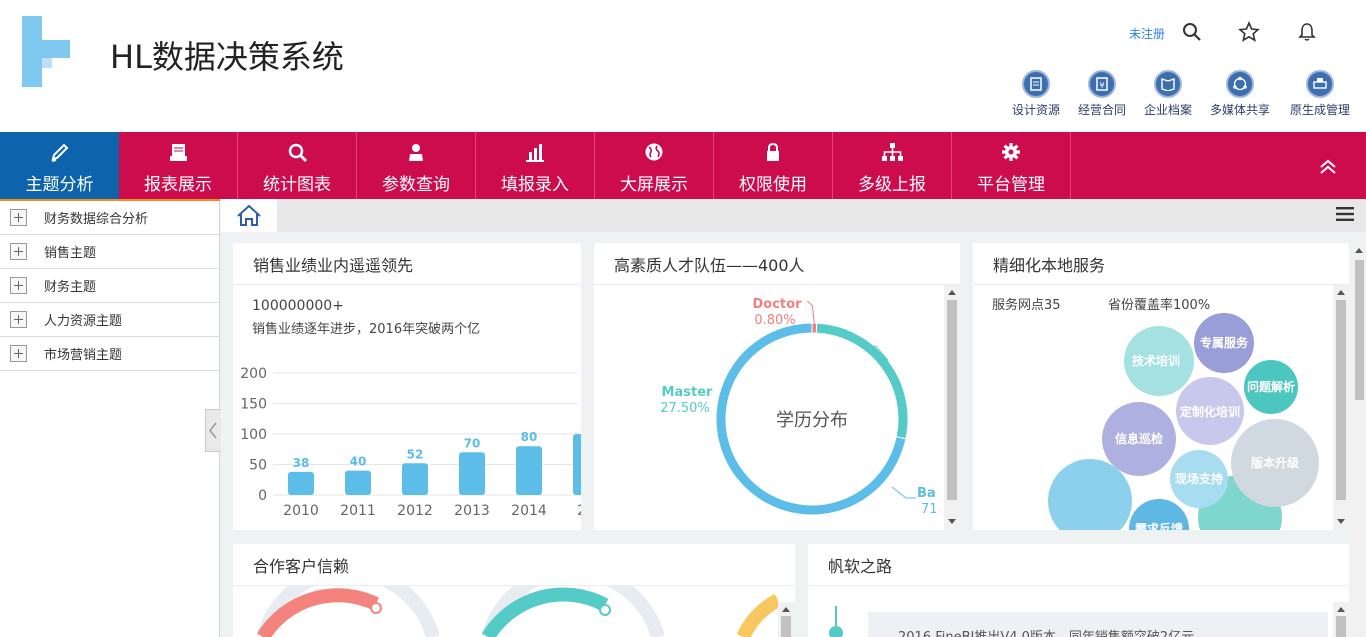 The height and width of the screenshot is (637, 1366). What do you see at coordinates (416, 152) in the screenshot?
I see `user-icon` at bounding box center [416, 152].